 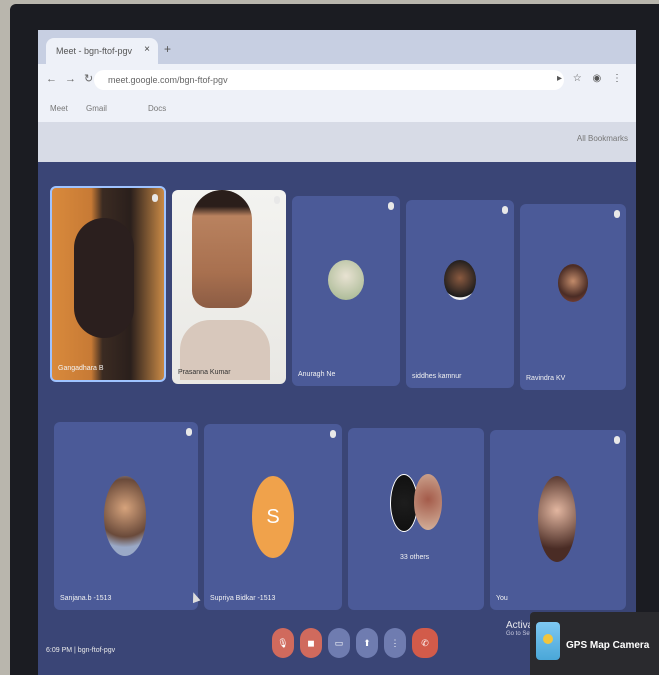 I want to click on participant-name: siddhes kamnur, so click(x=437, y=376).